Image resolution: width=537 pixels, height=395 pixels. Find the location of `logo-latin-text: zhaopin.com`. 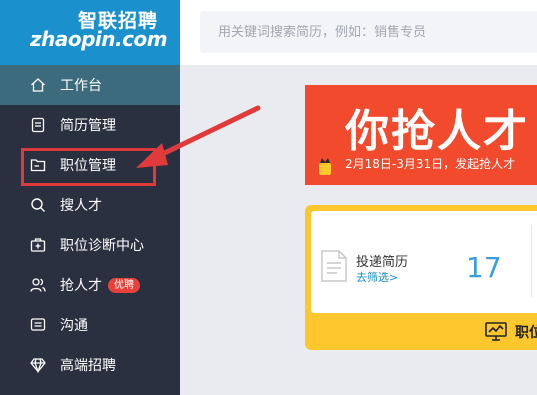

logo-latin-text: zhaopin.com is located at coordinates (99, 39).